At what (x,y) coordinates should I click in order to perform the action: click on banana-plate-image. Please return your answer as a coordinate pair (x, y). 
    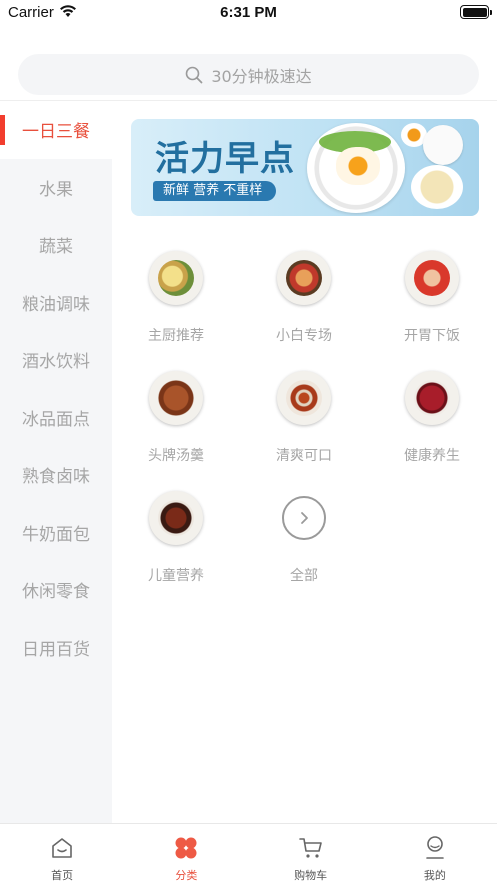
    Looking at the image, I should click on (437, 187).